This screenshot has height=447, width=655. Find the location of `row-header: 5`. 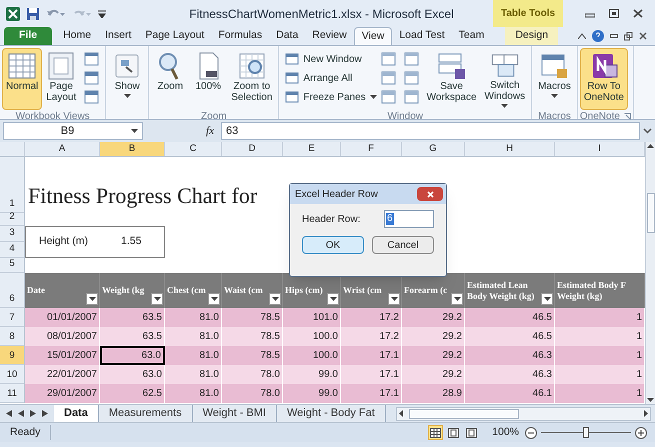

row-header: 5 is located at coordinates (12, 265).